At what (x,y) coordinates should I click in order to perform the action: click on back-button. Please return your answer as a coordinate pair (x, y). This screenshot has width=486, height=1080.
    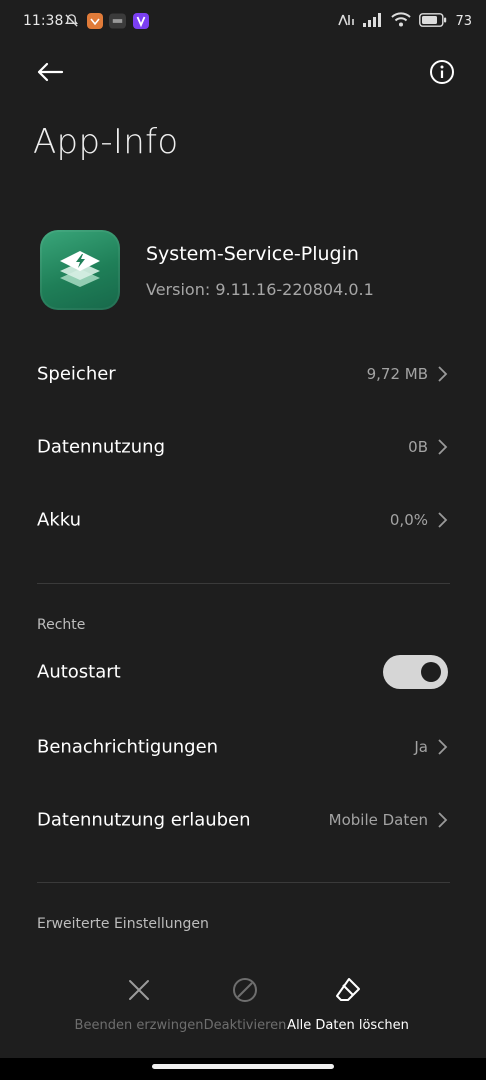
    Looking at the image, I should click on (50, 72).